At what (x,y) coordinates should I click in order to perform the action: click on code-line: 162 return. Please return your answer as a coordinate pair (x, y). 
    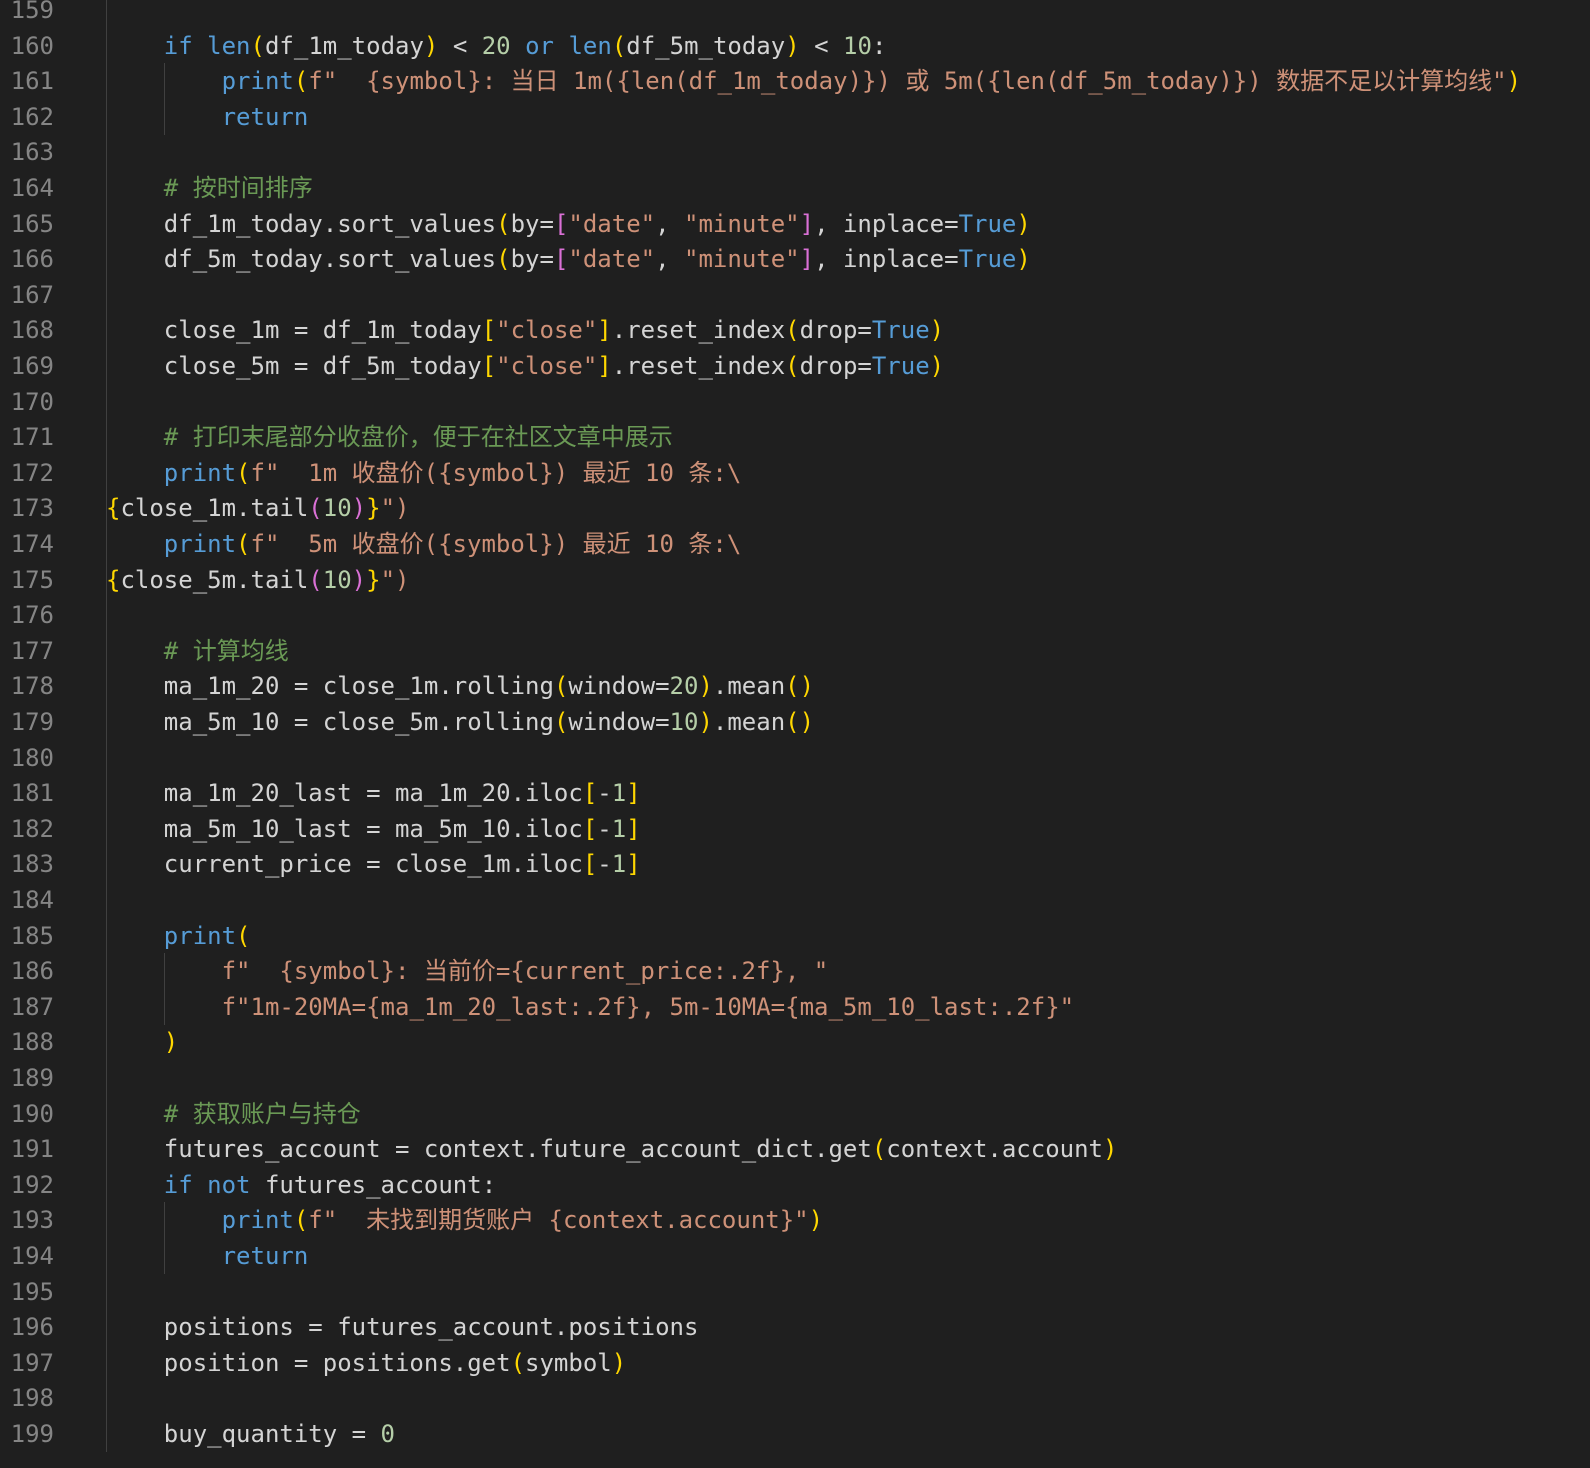
    Looking at the image, I should click on (795, 116).